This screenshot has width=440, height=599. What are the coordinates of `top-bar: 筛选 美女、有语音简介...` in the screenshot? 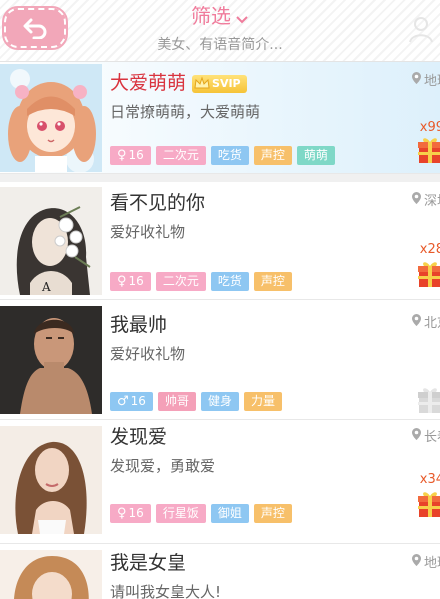 It's located at (220, 31).